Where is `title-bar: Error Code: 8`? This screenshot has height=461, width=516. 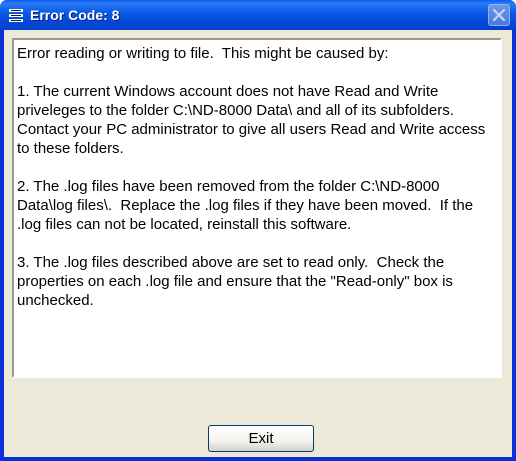
title-bar: Error Code: 8 is located at coordinates (258, 15).